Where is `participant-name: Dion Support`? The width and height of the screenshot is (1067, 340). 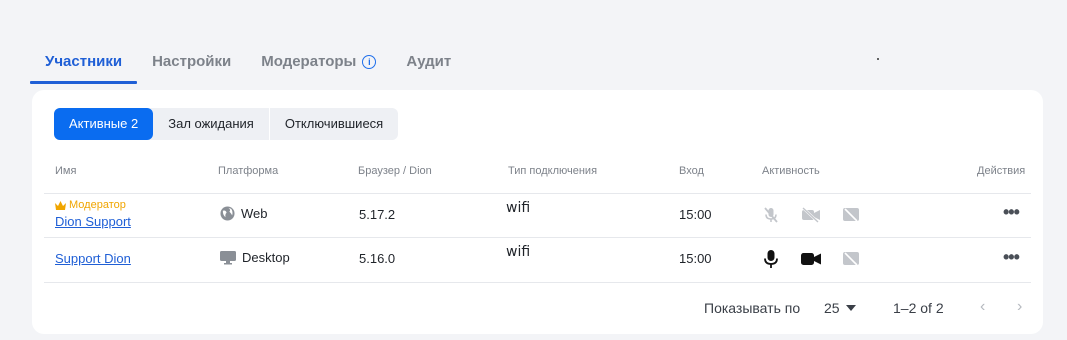
participant-name: Dion Support is located at coordinates (93, 221).